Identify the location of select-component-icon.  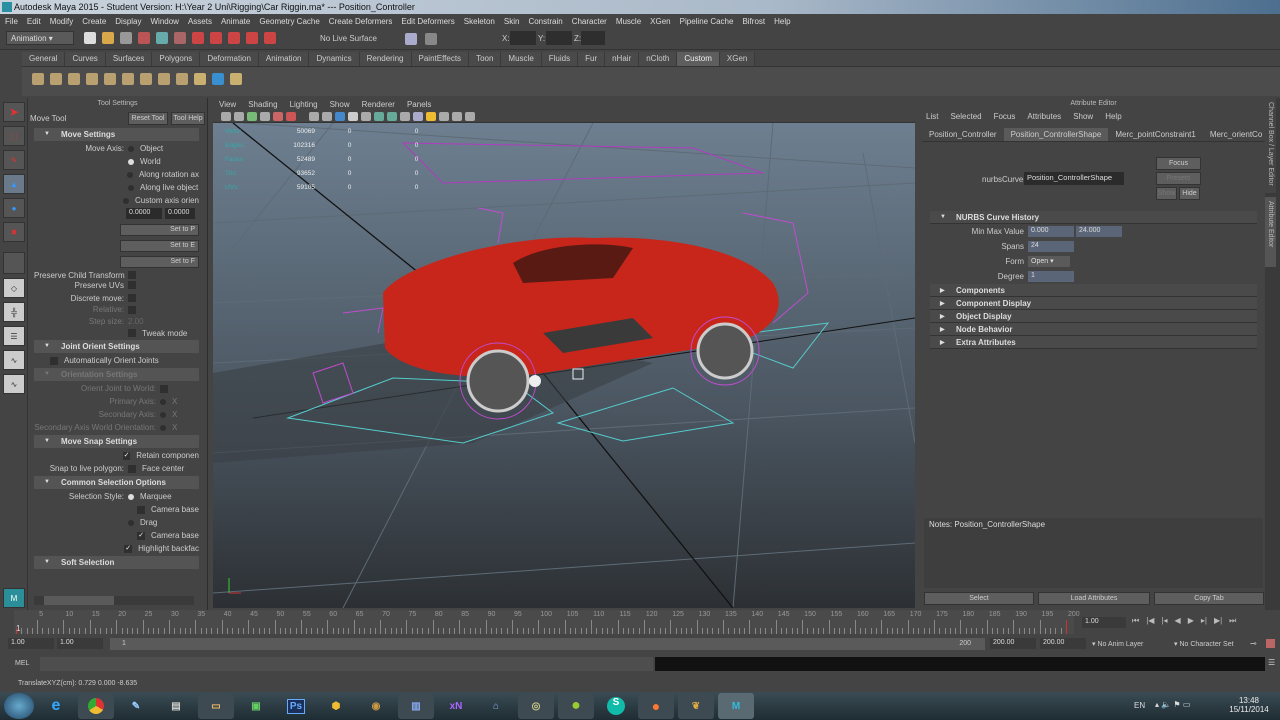
(180, 38).